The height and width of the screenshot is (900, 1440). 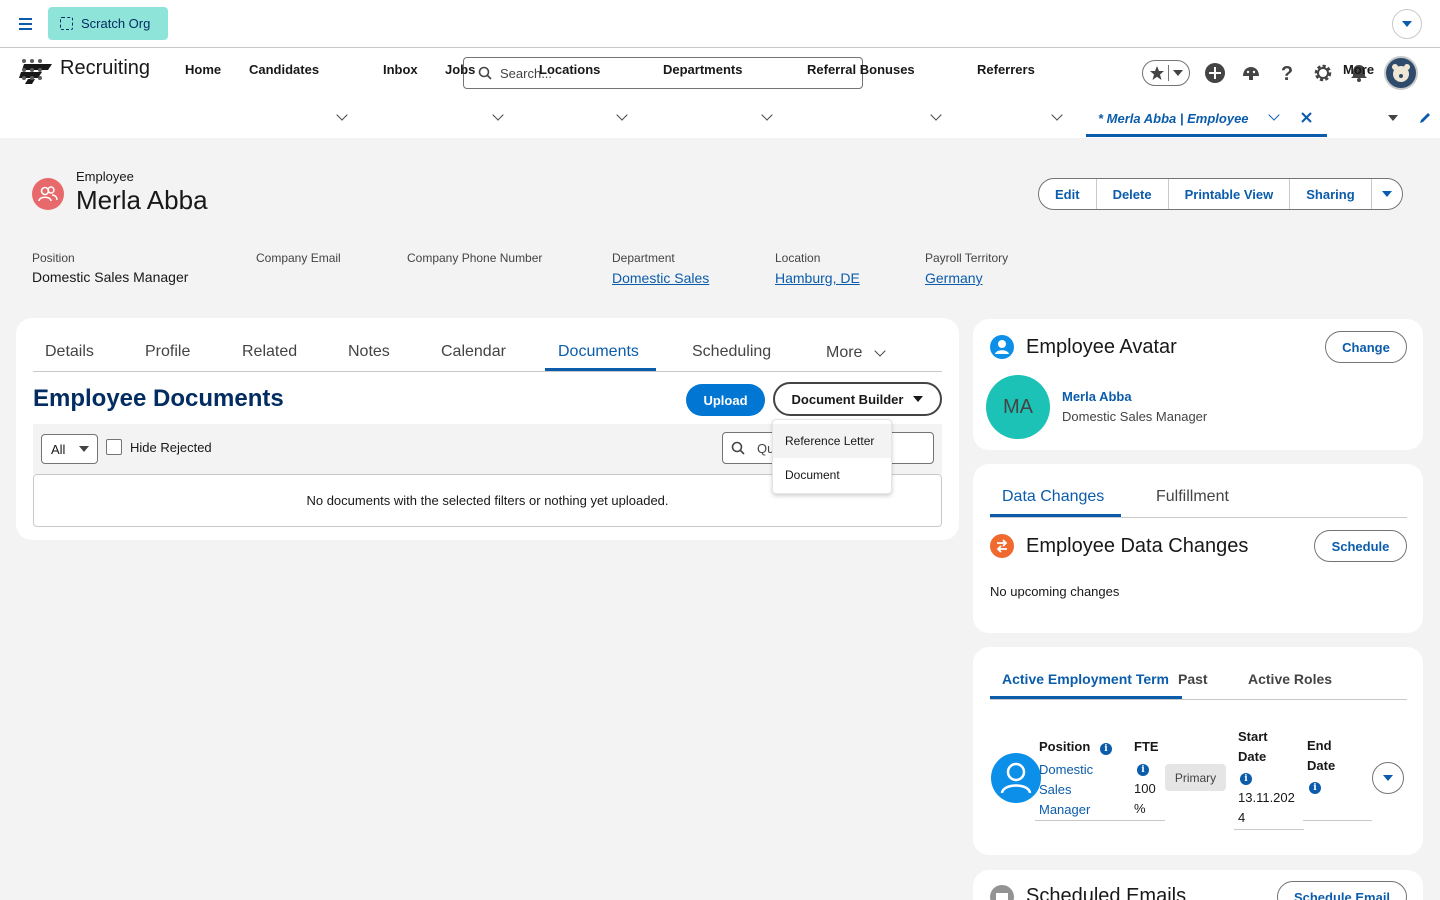 I want to click on tab-active-employment-term: Active Employment Term, so click(x=1085, y=679).